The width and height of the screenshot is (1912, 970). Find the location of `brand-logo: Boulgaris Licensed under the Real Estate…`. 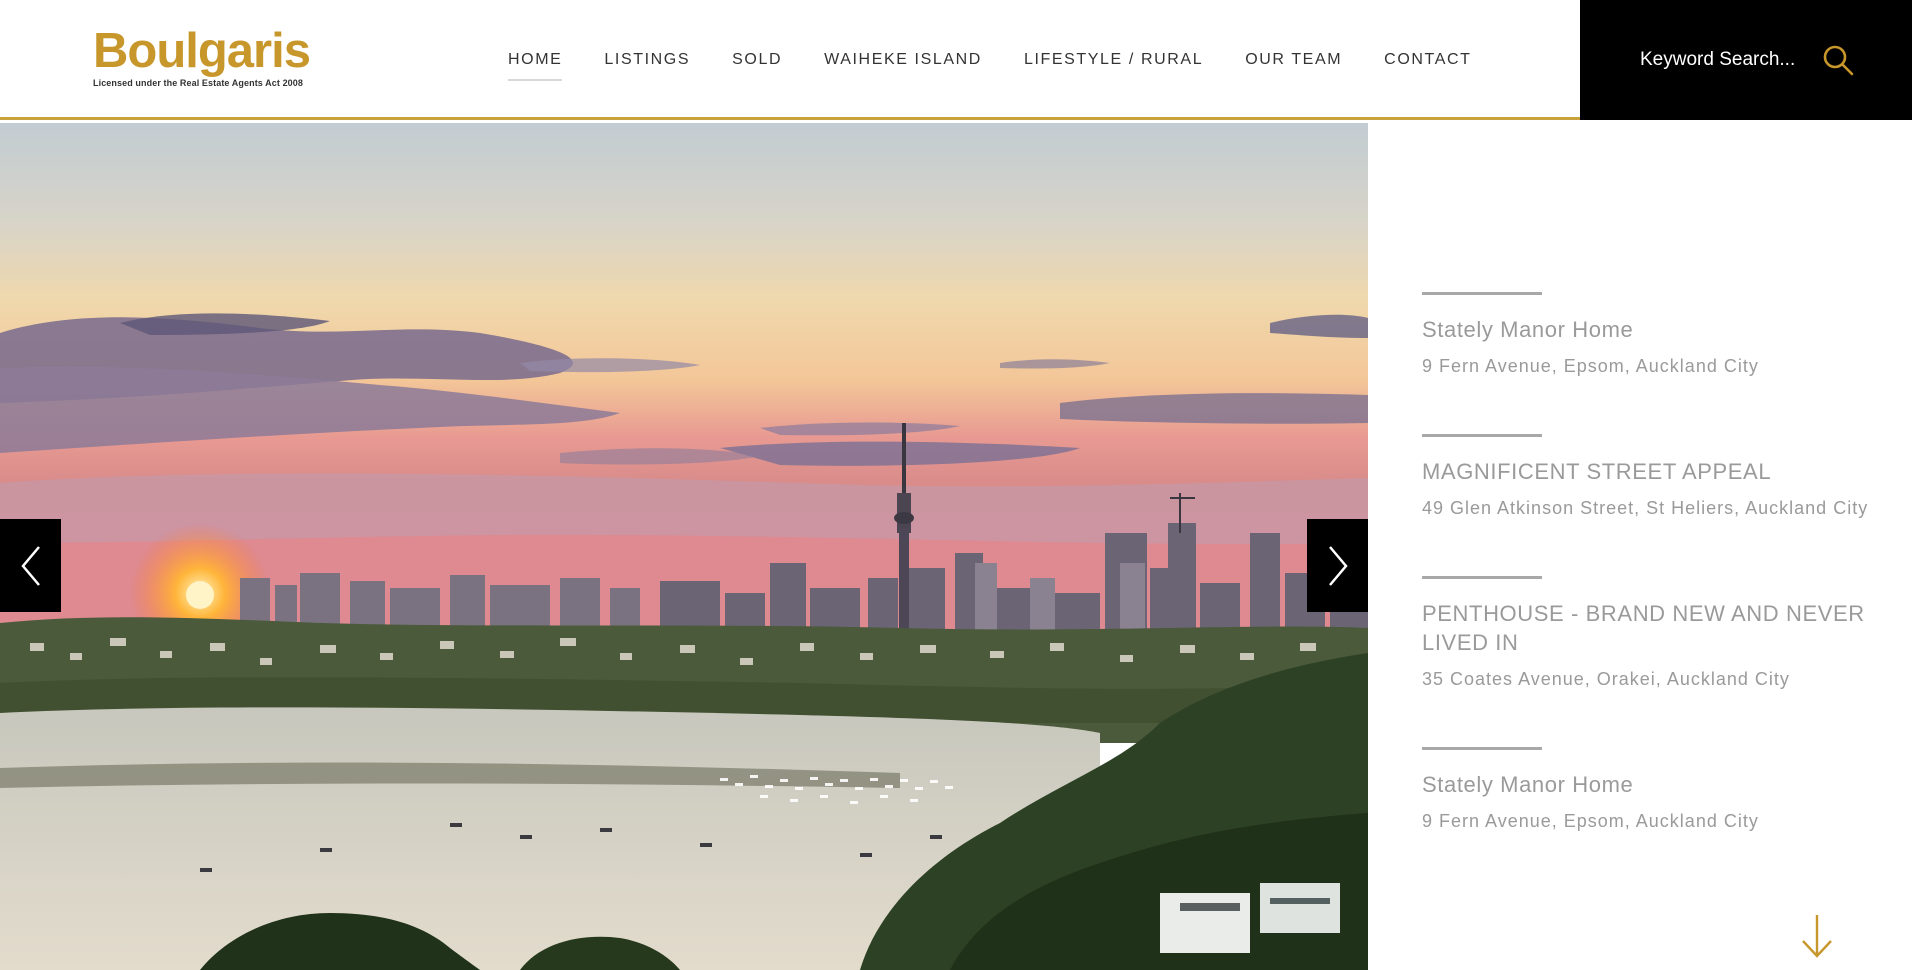

brand-logo: Boulgaris Licensed under the Real Estate… is located at coordinates (202, 59).